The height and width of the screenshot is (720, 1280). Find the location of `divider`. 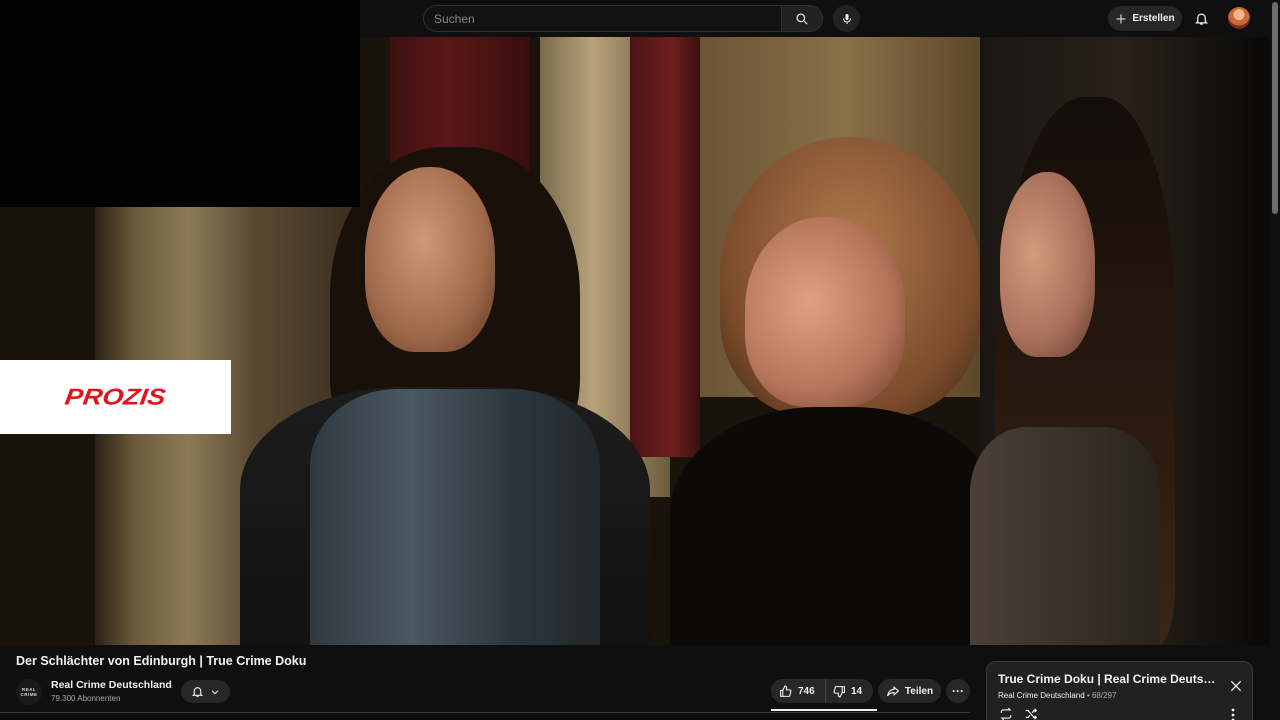

divider is located at coordinates (485, 712).